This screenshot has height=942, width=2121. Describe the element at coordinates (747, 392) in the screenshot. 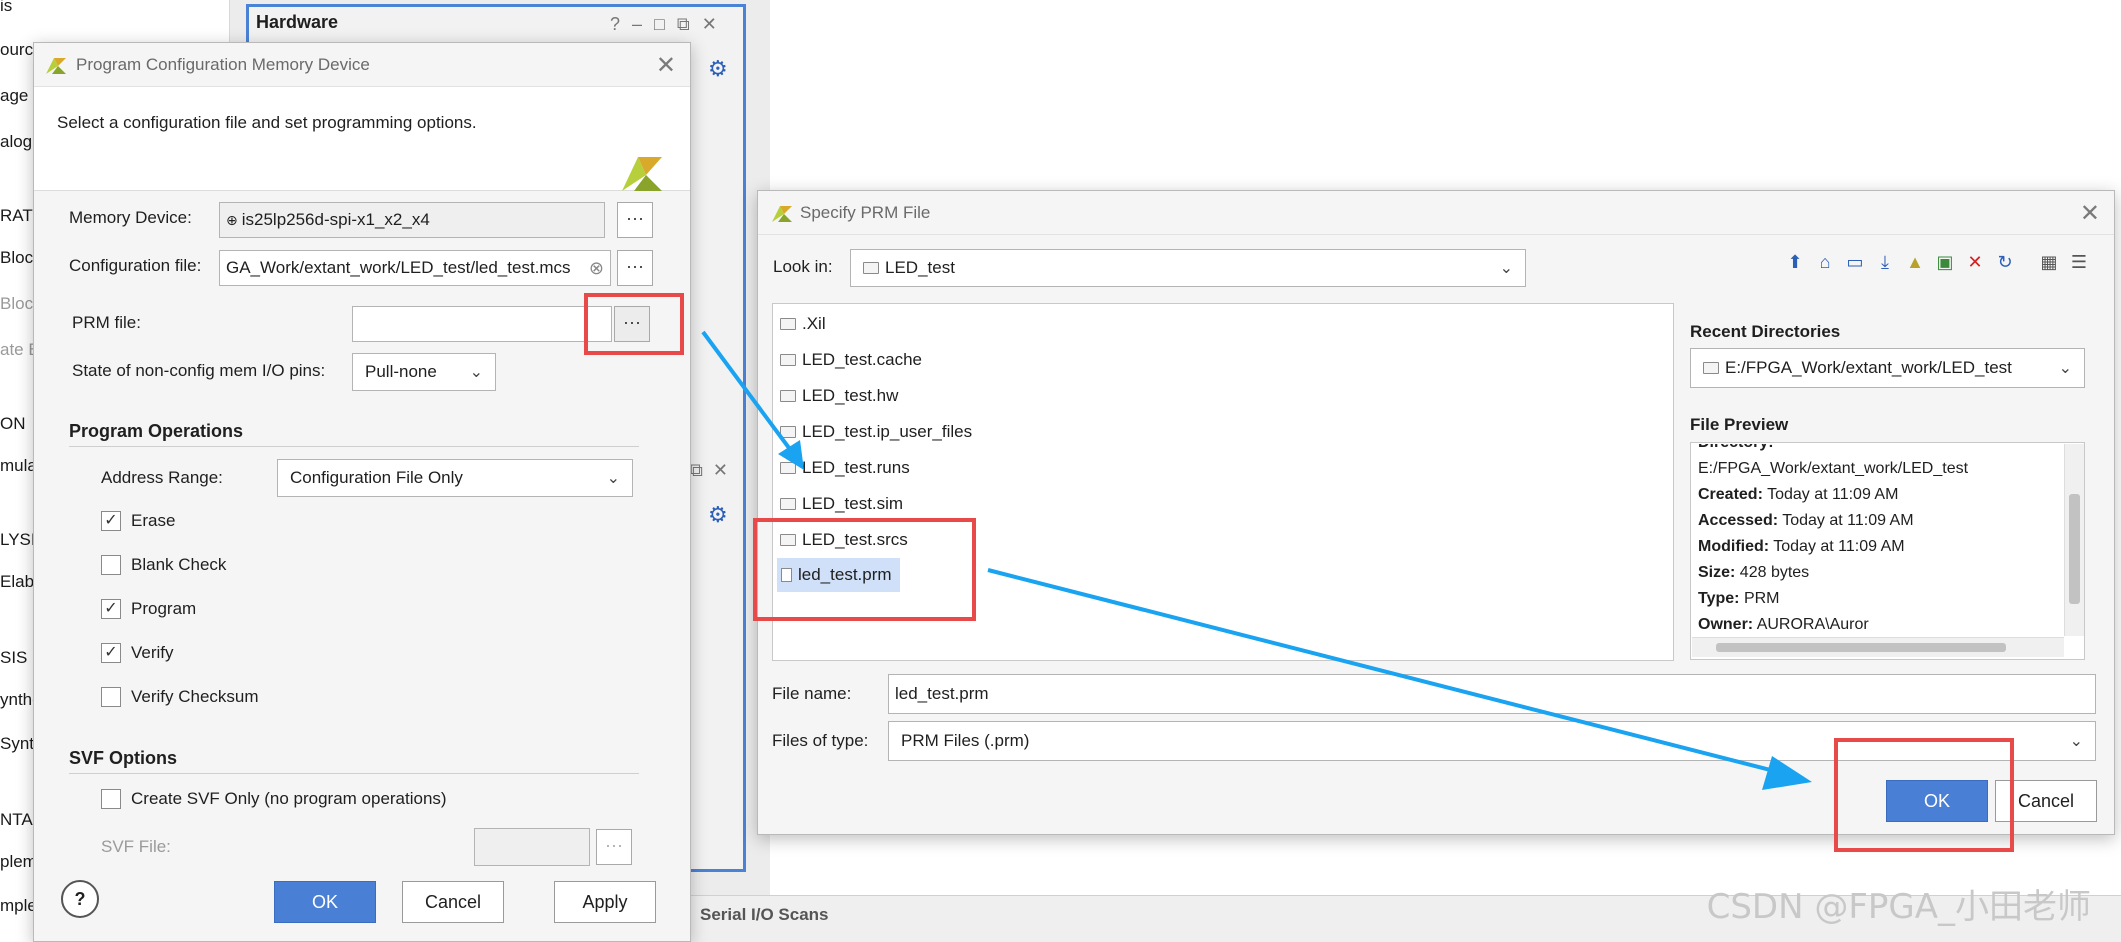

I see `arrow-to-list` at that location.